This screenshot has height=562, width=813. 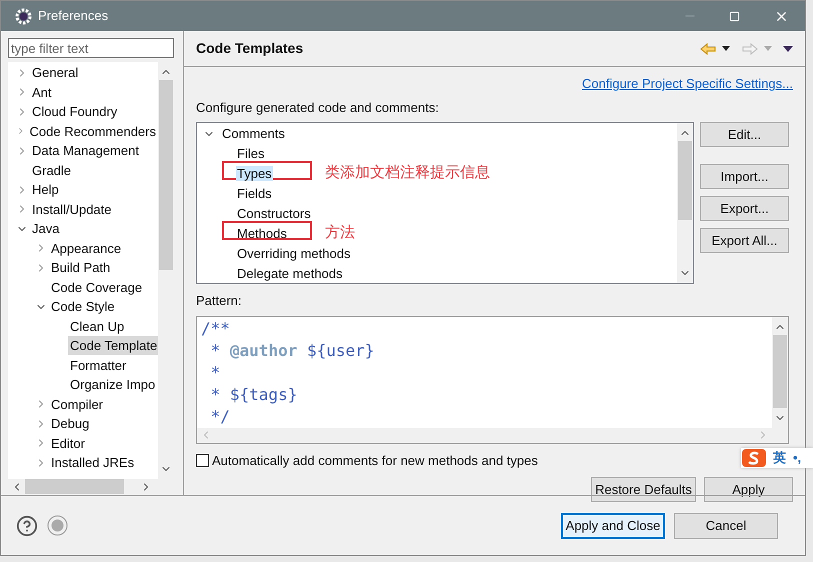 What do you see at coordinates (85, 150) in the screenshot?
I see `tree-item: Data Management` at bounding box center [85, 150].